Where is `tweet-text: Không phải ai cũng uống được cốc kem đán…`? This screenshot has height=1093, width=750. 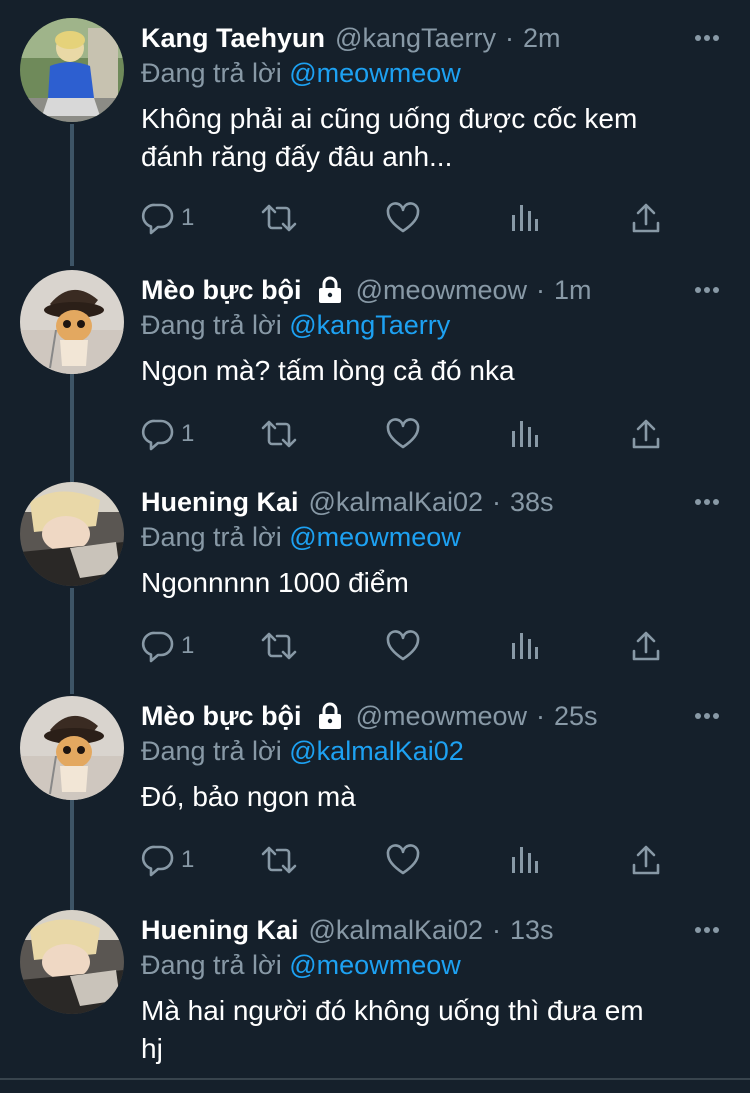 tweet-text: Không phải ai cũng uống được cốc kem đán… is located at coordinates (431, 138).